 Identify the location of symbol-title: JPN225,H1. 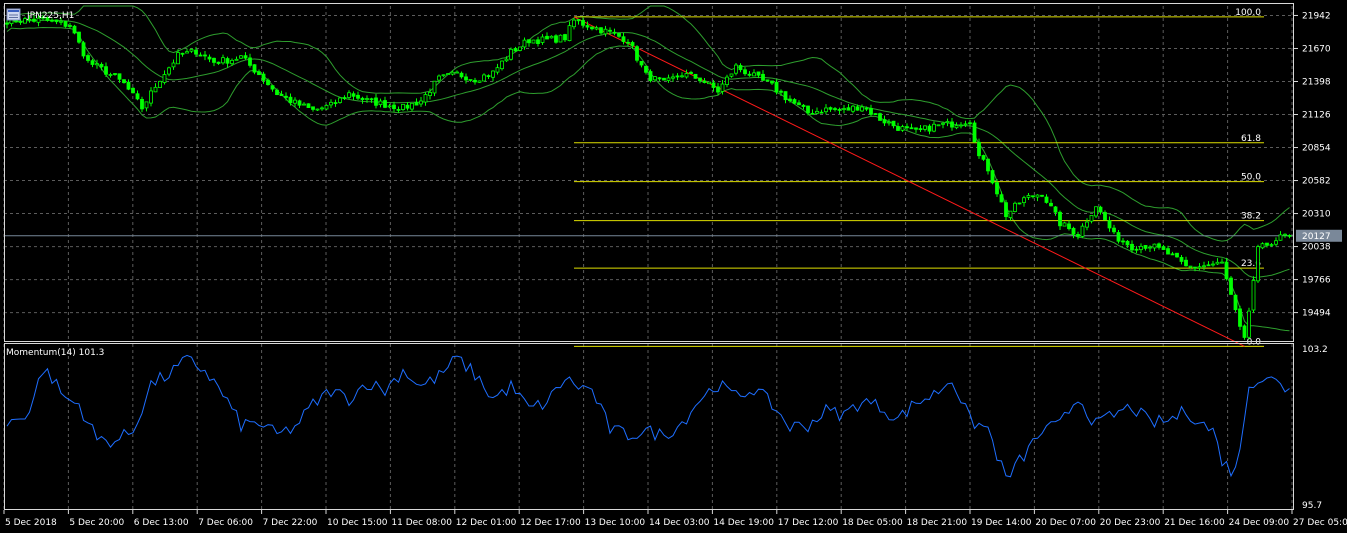
(40, 14).